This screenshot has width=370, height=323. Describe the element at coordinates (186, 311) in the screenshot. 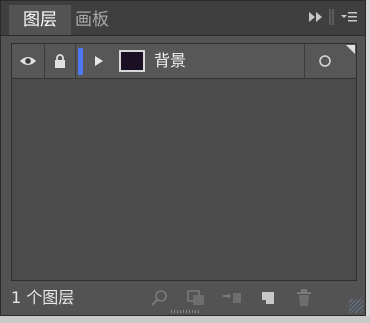

I see `resize-grip` at that location.